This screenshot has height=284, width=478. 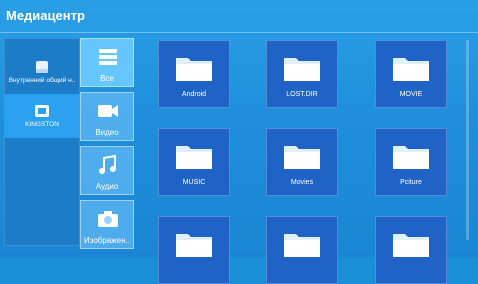 I want to click on folder-pciture: Pciture, so click(x=411, y=162).